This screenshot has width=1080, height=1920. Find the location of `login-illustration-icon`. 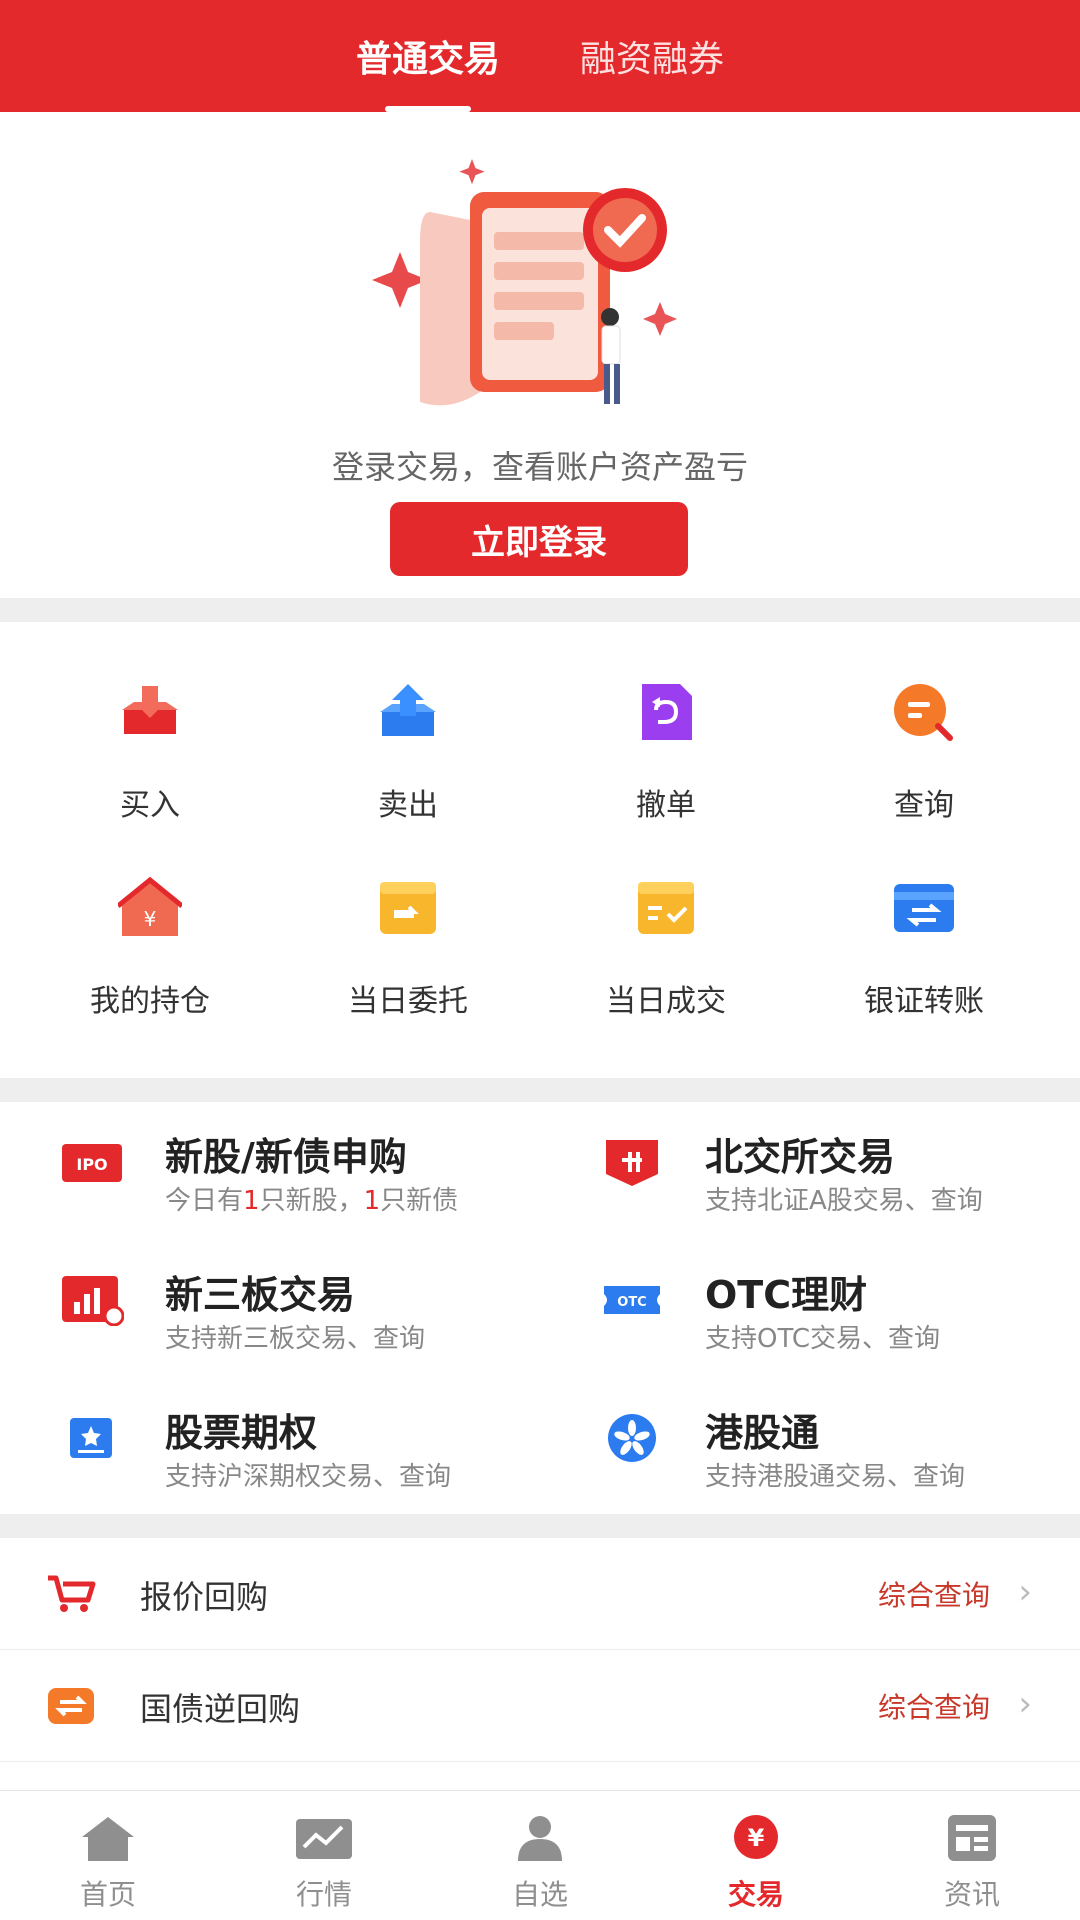

login-illustration-icon is located at coordinates (524, 282).